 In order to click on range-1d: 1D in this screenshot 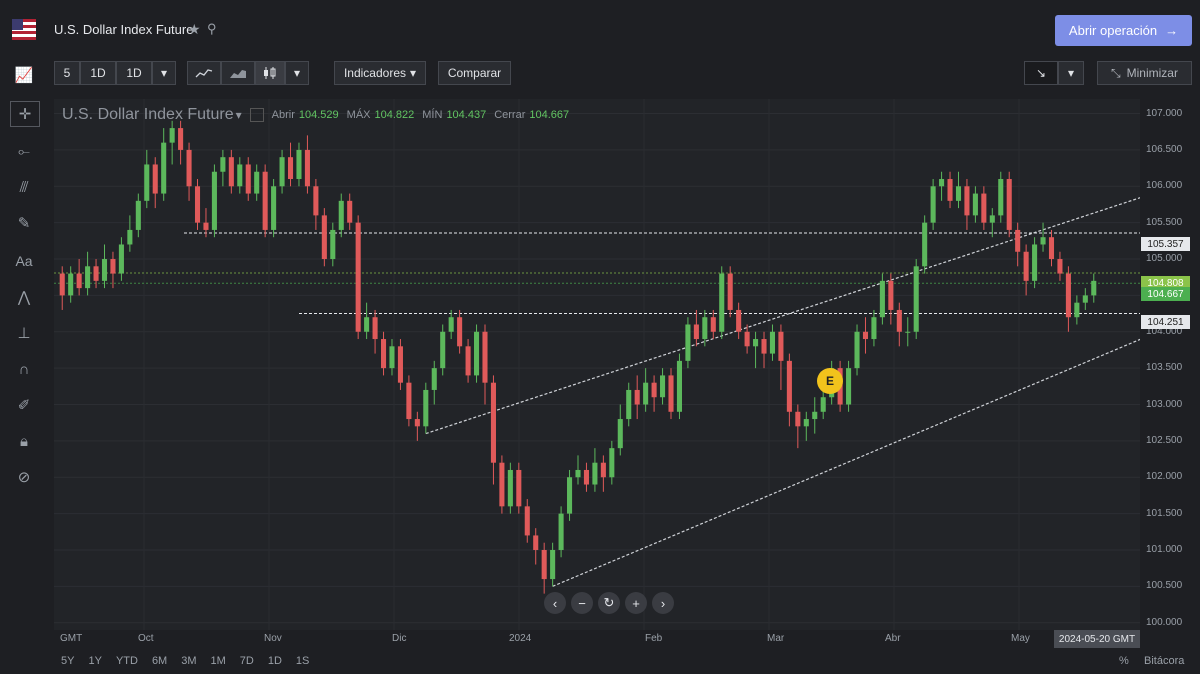, I will do `click(275, 661)`.